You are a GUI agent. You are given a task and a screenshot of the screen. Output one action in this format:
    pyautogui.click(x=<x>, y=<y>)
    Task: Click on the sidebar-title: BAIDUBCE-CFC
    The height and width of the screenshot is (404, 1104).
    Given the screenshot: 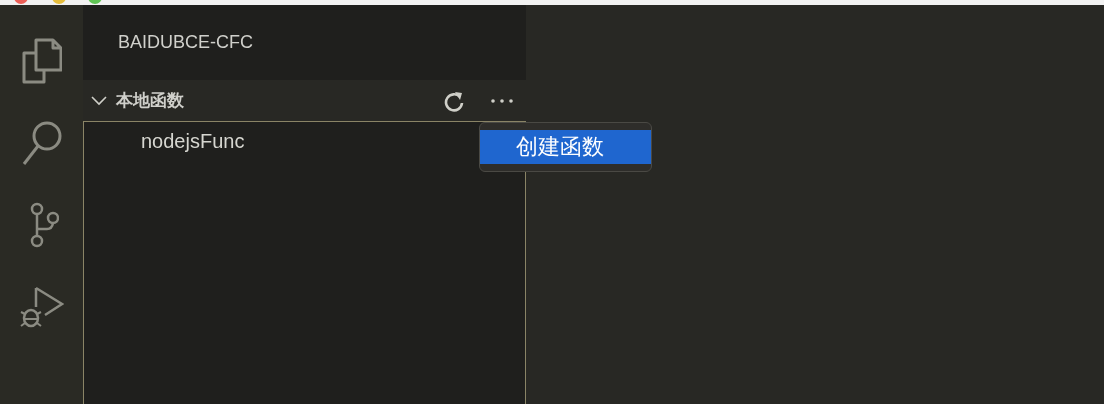 What is the action you would take?
    pyautogui.click(x=185, y=42)
    